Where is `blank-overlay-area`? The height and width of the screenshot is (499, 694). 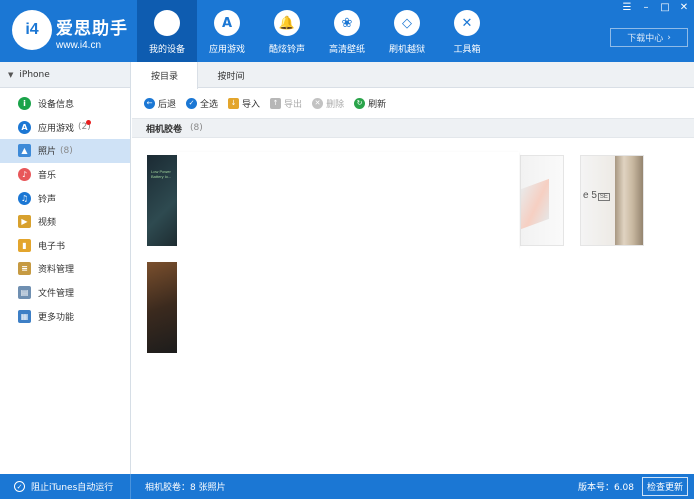 blank-overlay-area is located at coordinates (348, 301).